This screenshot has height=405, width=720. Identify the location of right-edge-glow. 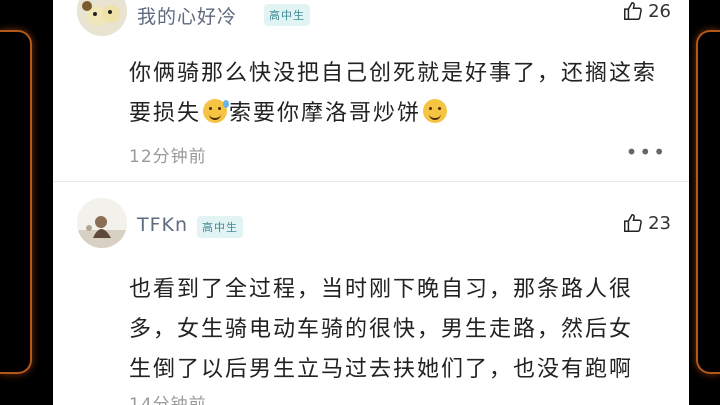
(708, 202).